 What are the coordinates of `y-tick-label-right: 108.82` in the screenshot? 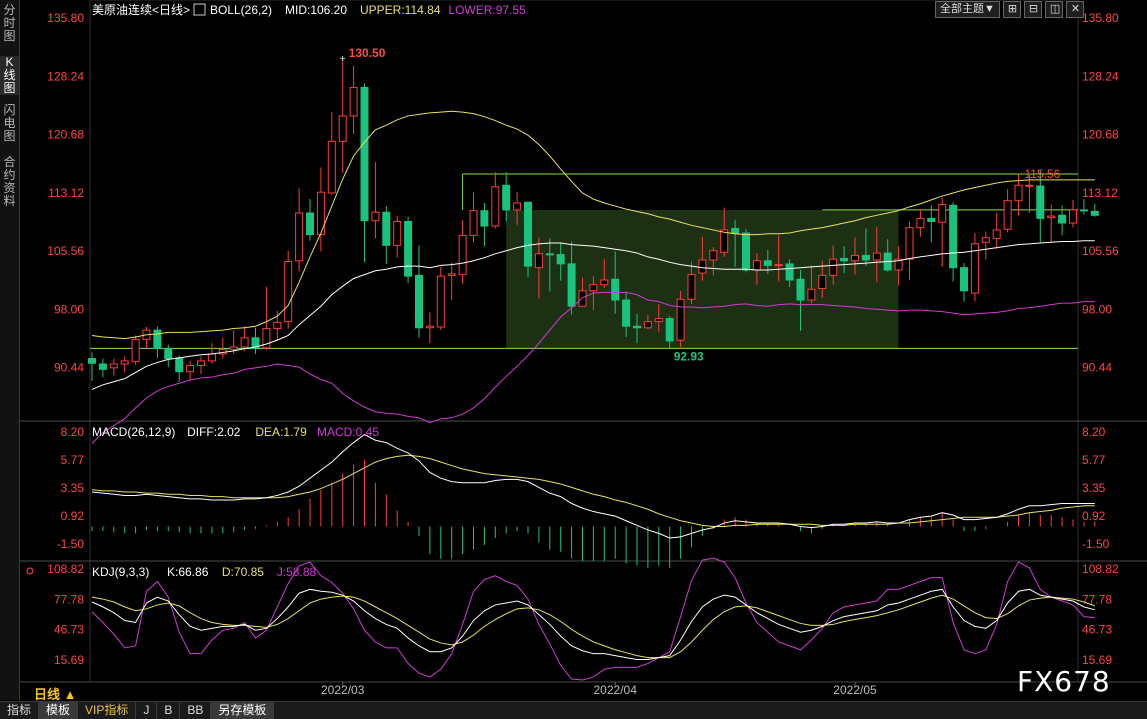 It's located at (1100, 569).